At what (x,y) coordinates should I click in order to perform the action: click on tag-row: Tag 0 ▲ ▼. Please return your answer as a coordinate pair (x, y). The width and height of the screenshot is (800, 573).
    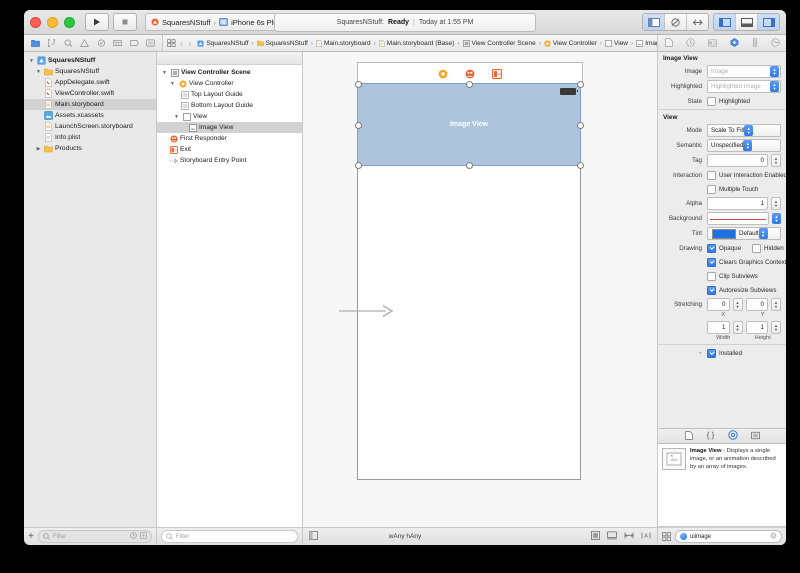
    Looking at the image, I should click on (722, 160).